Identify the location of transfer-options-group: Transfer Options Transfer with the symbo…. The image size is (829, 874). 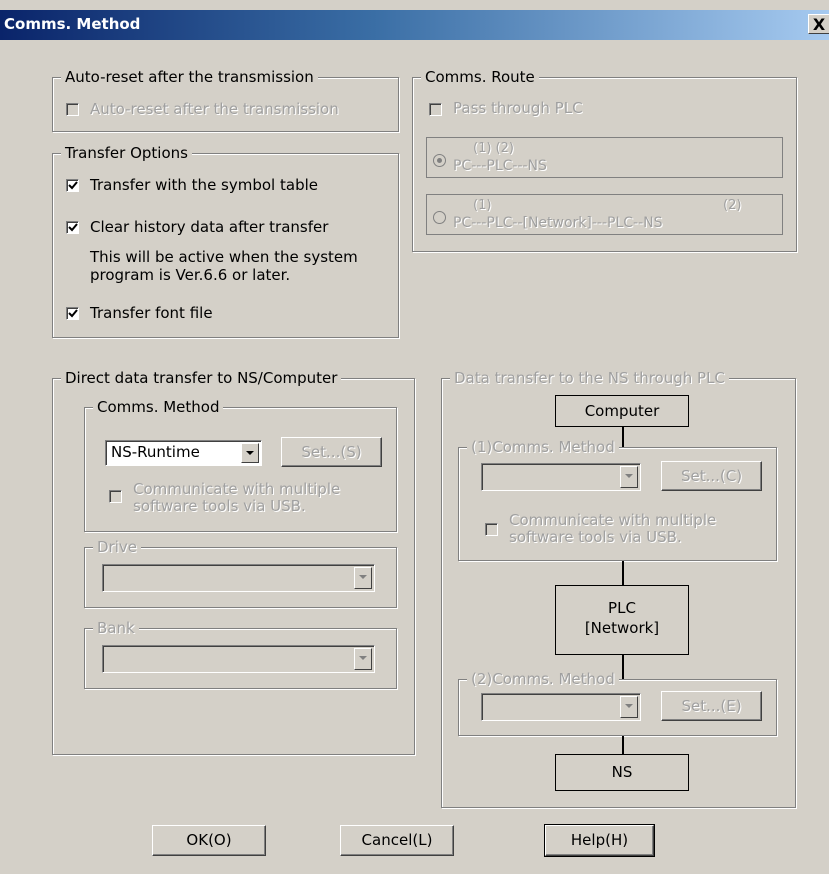
(225, 240).